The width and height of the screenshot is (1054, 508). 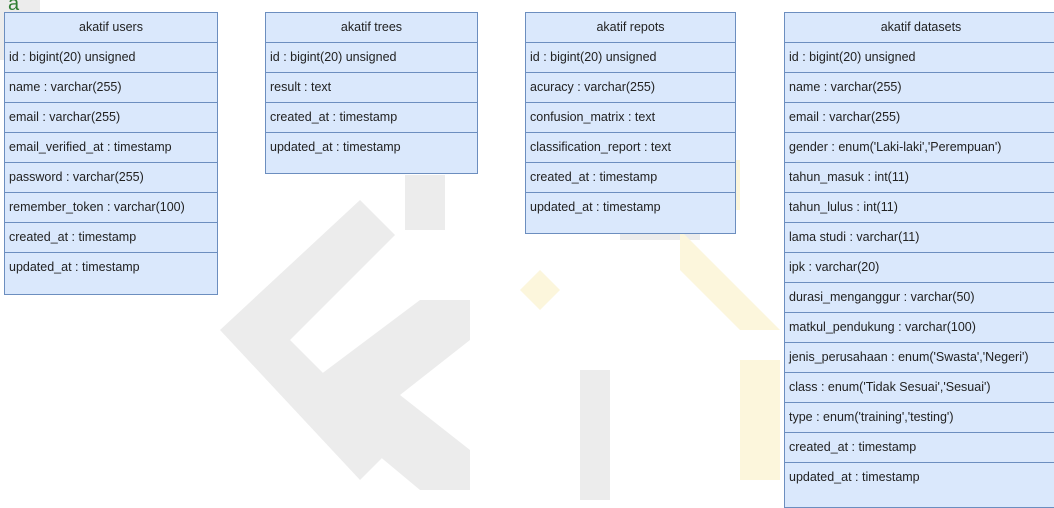 What do you see at coordinates (630, 28) in the screenshot?
I see `entity-title: akatif repots` at bounding box center [630, 28].